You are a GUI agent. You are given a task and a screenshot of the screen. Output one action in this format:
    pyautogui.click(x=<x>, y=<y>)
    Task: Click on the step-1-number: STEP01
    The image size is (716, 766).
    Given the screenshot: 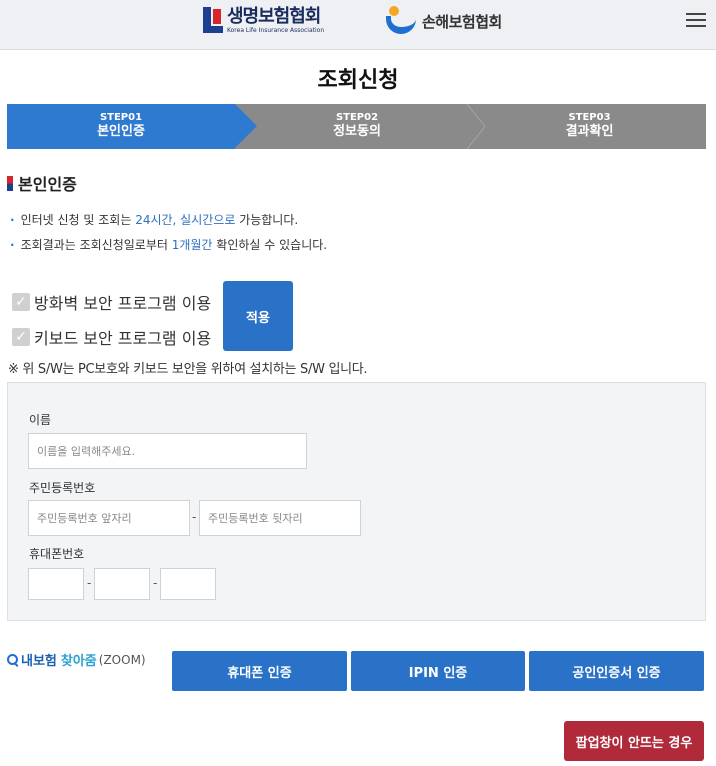 What is the action you would take?
    pyautogui.click(x=121, y=117)
    